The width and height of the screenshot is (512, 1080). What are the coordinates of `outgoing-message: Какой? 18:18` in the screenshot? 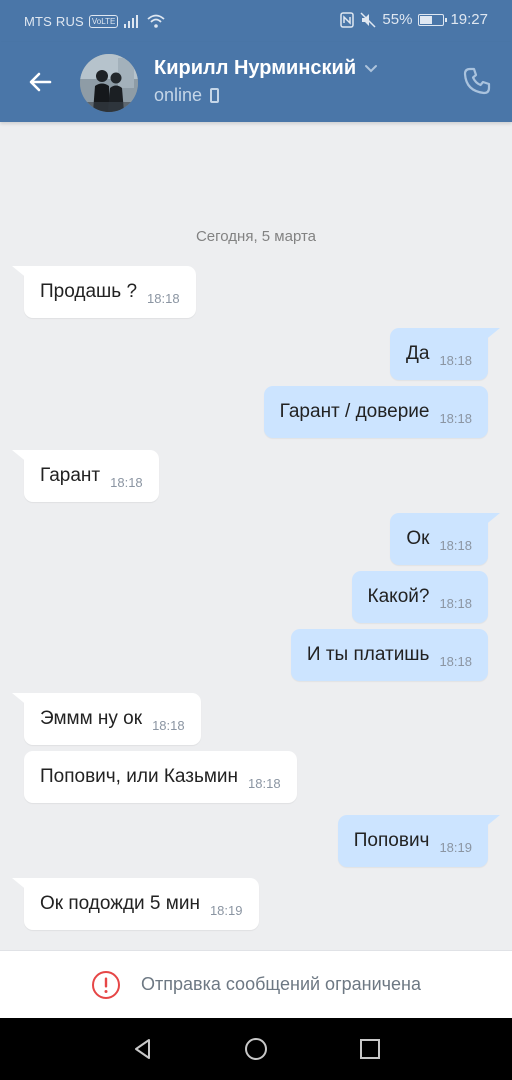 It's located at (419, 597).